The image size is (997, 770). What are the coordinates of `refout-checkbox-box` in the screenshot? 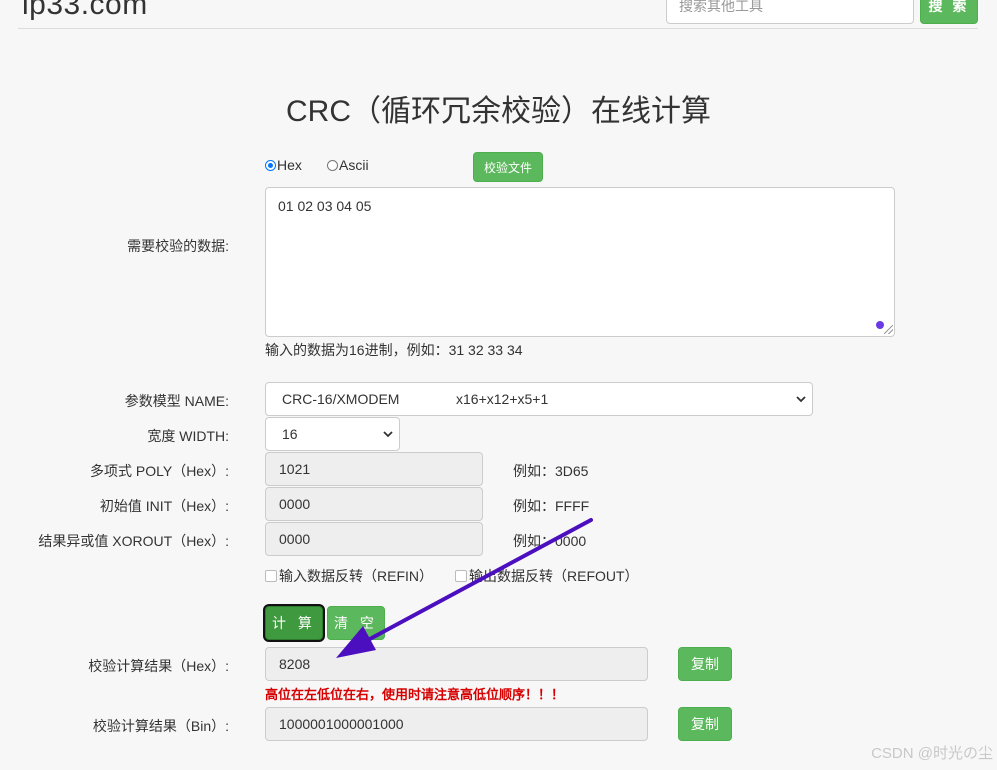 It's located at (461, 576).